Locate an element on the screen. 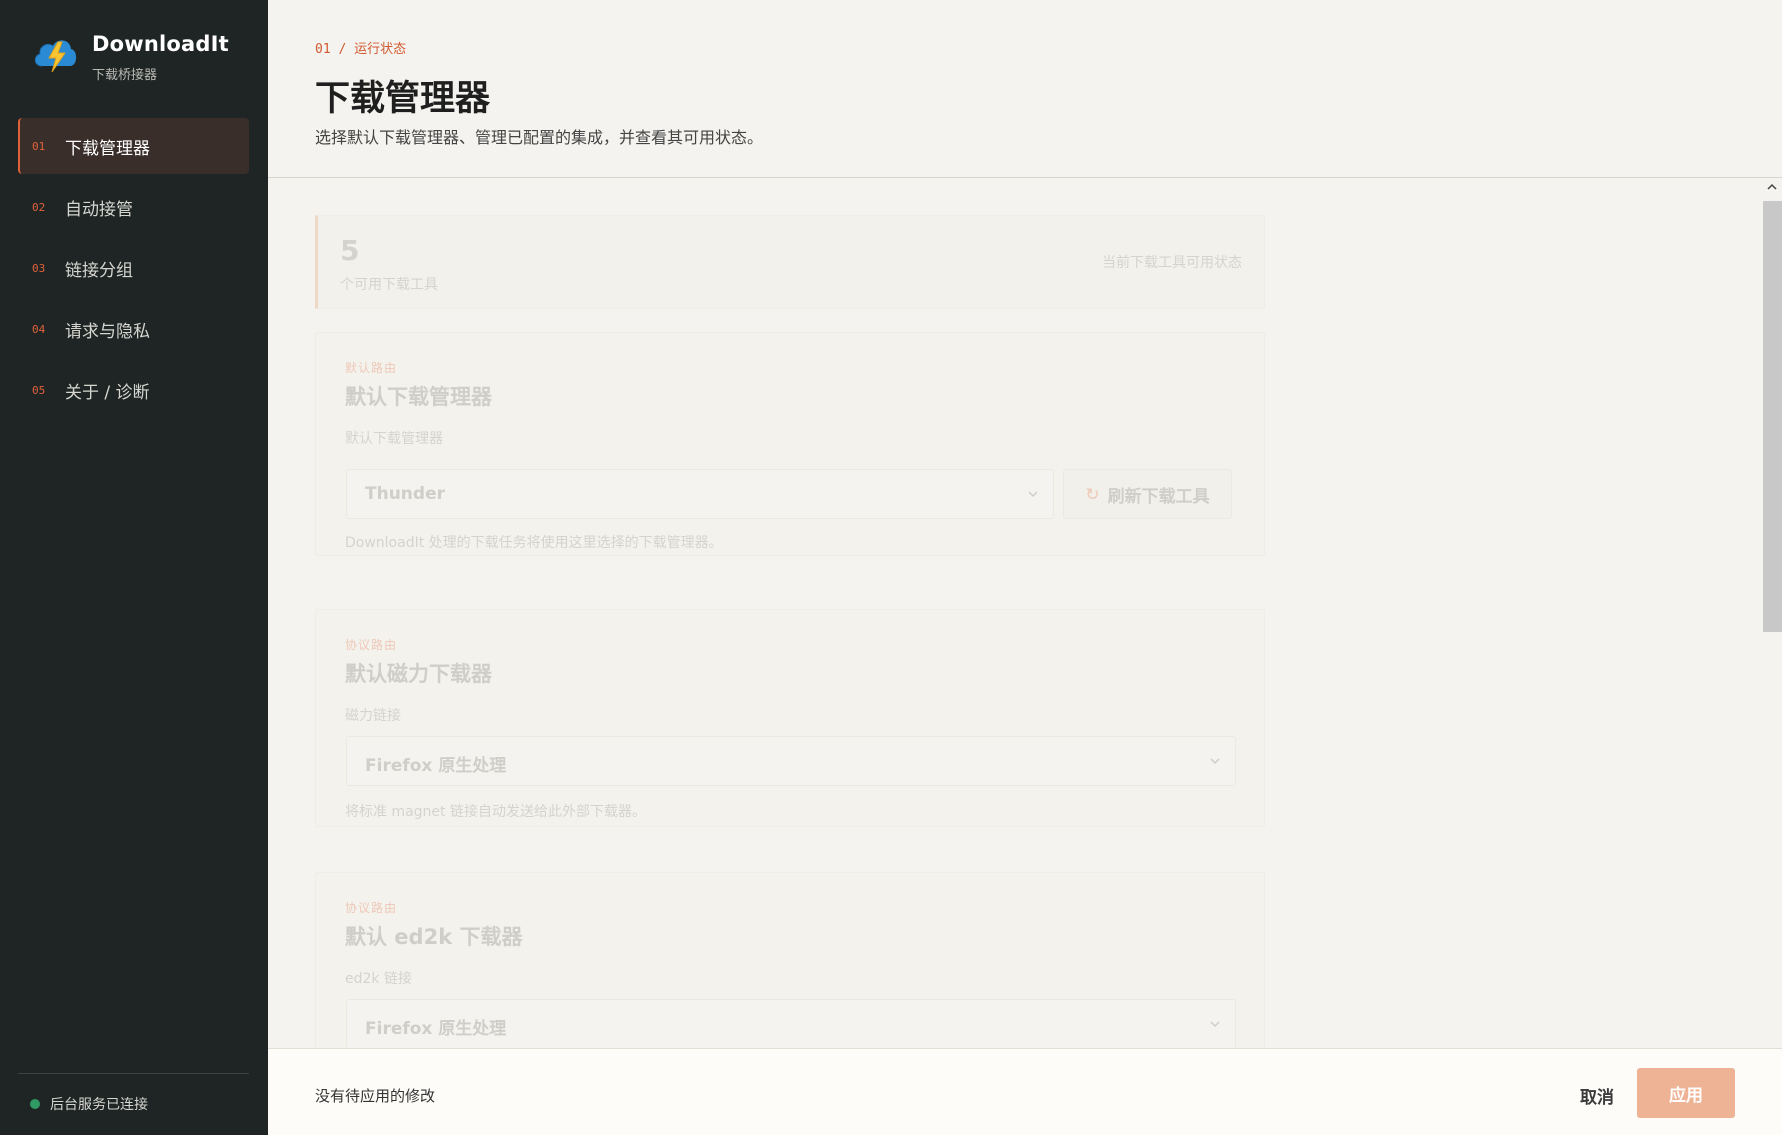  sidebar-item-label: 自动接管 is located at coordinates (99, 209).